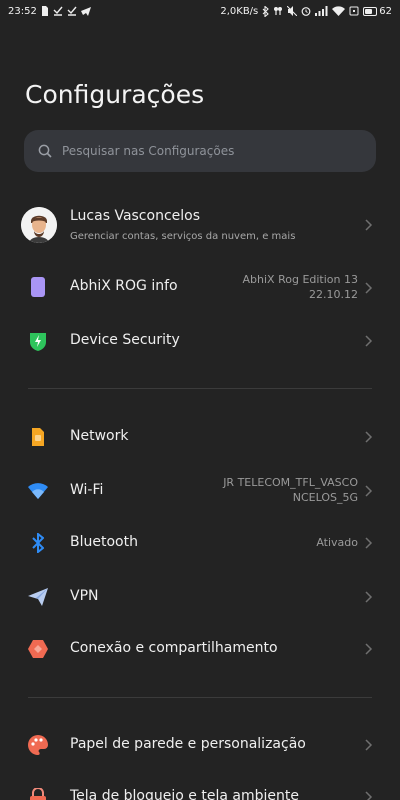 This screenshot has width=400, height=800. What do you see at coordinates (115, 94) in the screenshot?
I see `page-title: Configurações` at bounding box center [115, 94].